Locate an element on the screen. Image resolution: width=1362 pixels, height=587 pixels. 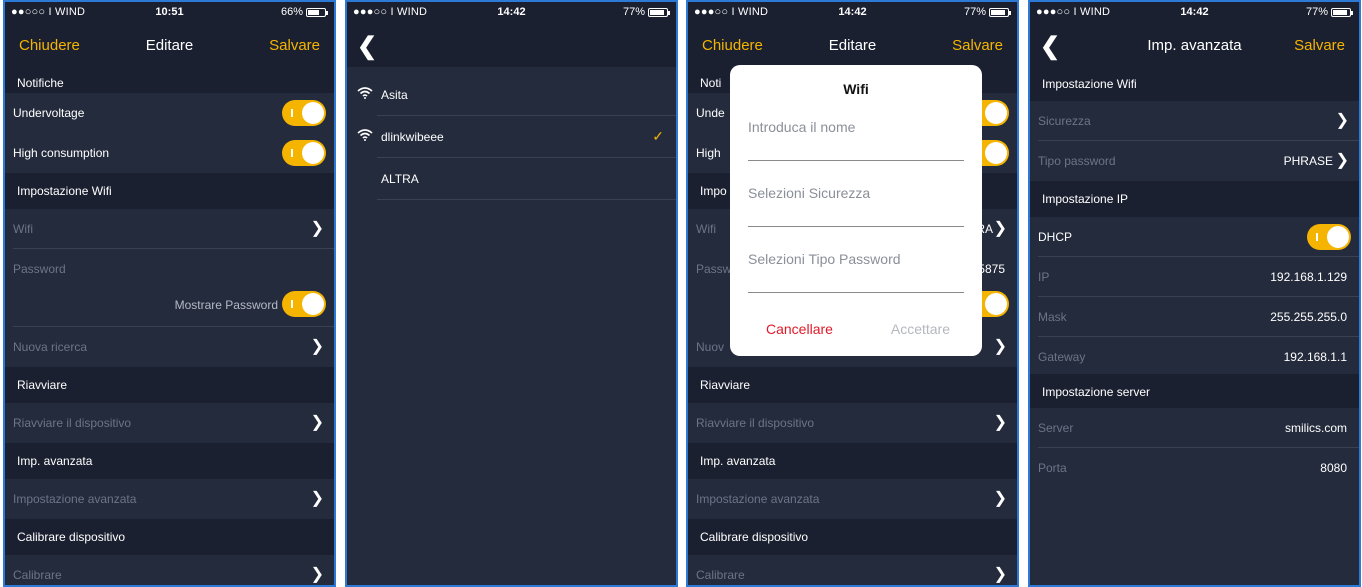
section-label: Imp. avanzata is located at coordinates (738, 461).